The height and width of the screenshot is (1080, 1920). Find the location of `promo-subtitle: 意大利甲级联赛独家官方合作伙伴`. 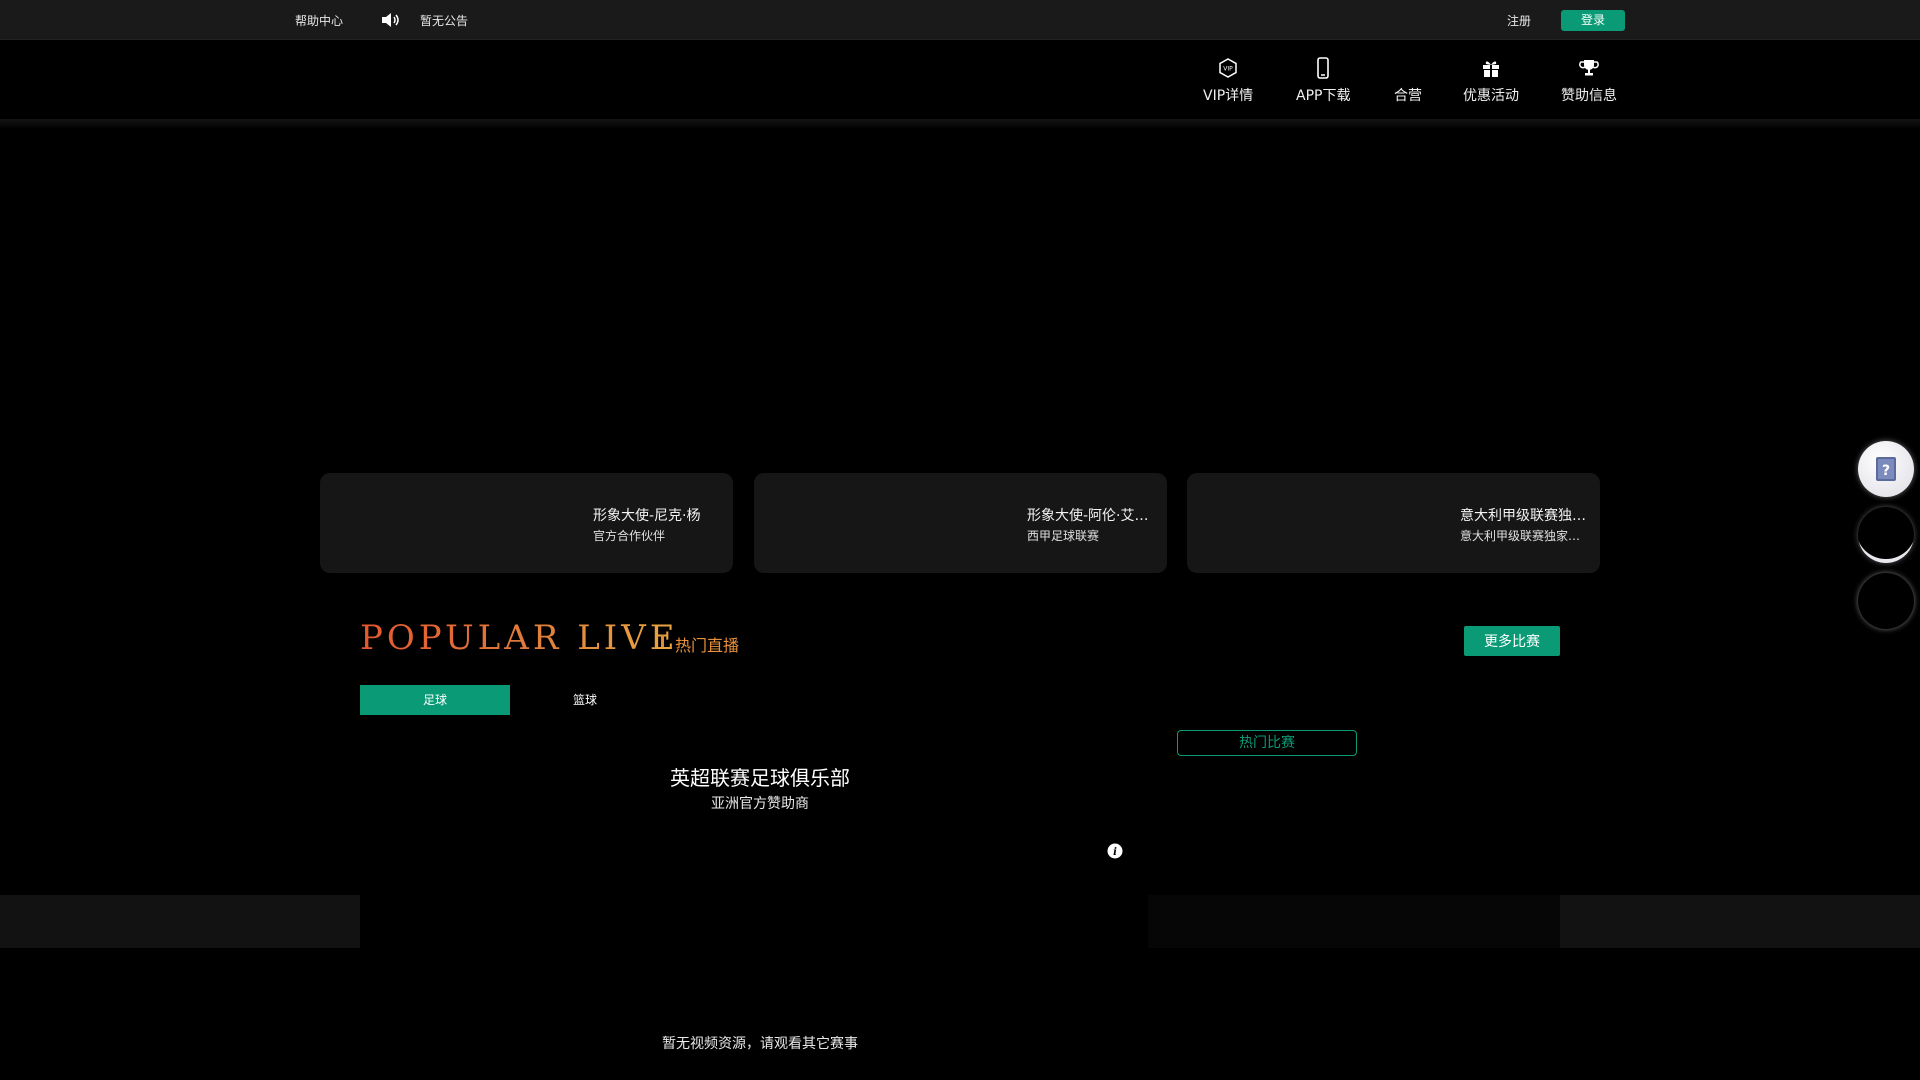

promo-subtitle: 意大利甲级联赛独家官方合作伙伴 is located at coordinates (1525, 536).